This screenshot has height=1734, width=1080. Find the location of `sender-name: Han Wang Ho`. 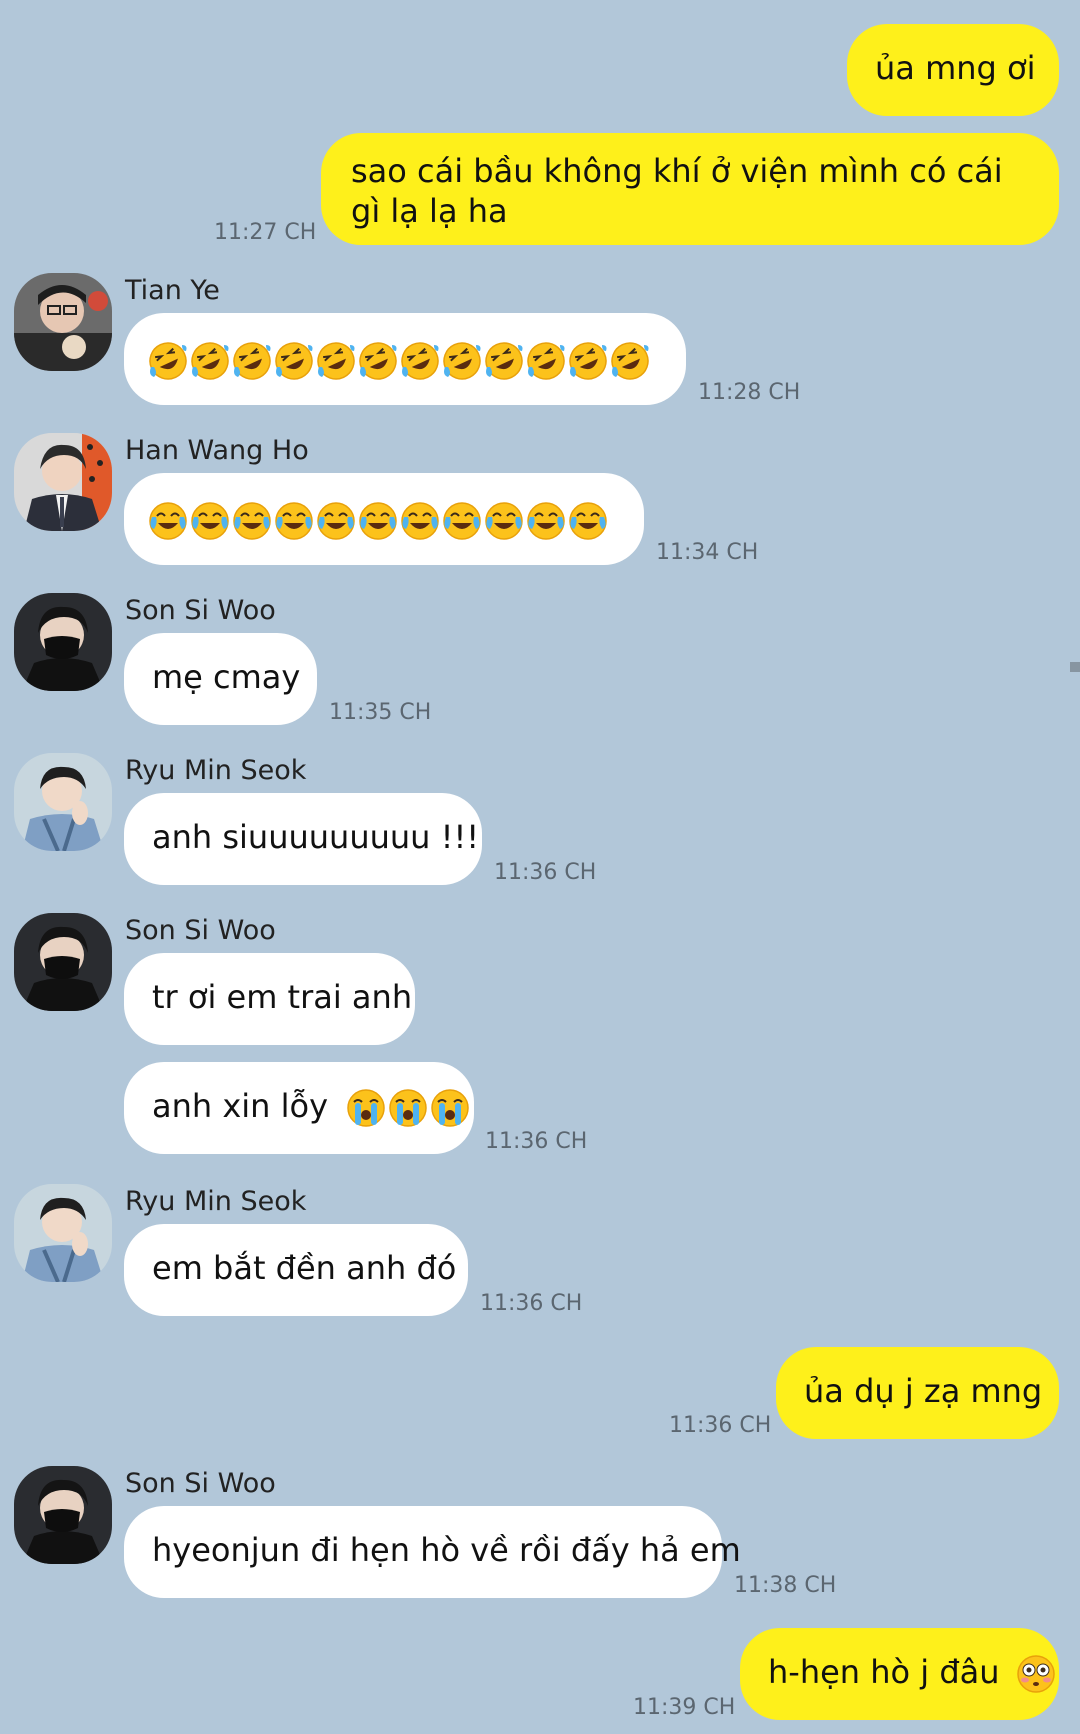

sender-name: Han Wang Ho is located at coordinates (217, 450).